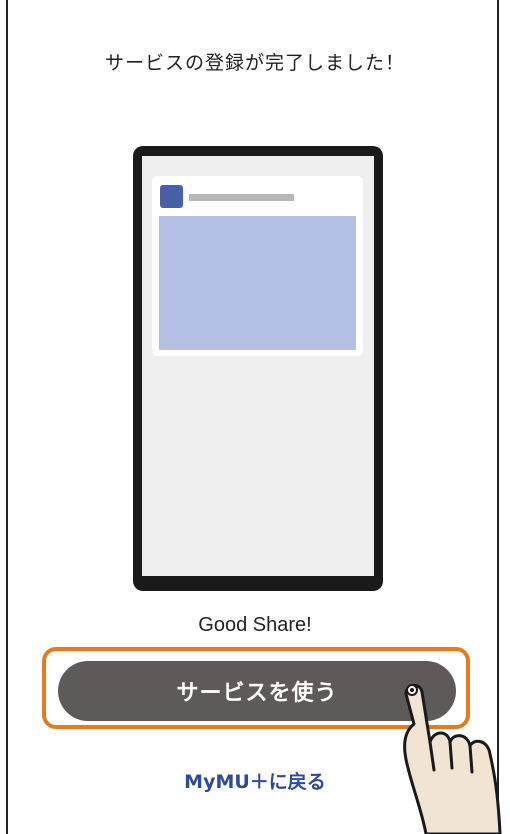 The image size is (510, 834). What do you see at coordinates (255, 625) in the screenshot?
I see `illustration-caption: Good Share!` at bounding box center [255, 625].